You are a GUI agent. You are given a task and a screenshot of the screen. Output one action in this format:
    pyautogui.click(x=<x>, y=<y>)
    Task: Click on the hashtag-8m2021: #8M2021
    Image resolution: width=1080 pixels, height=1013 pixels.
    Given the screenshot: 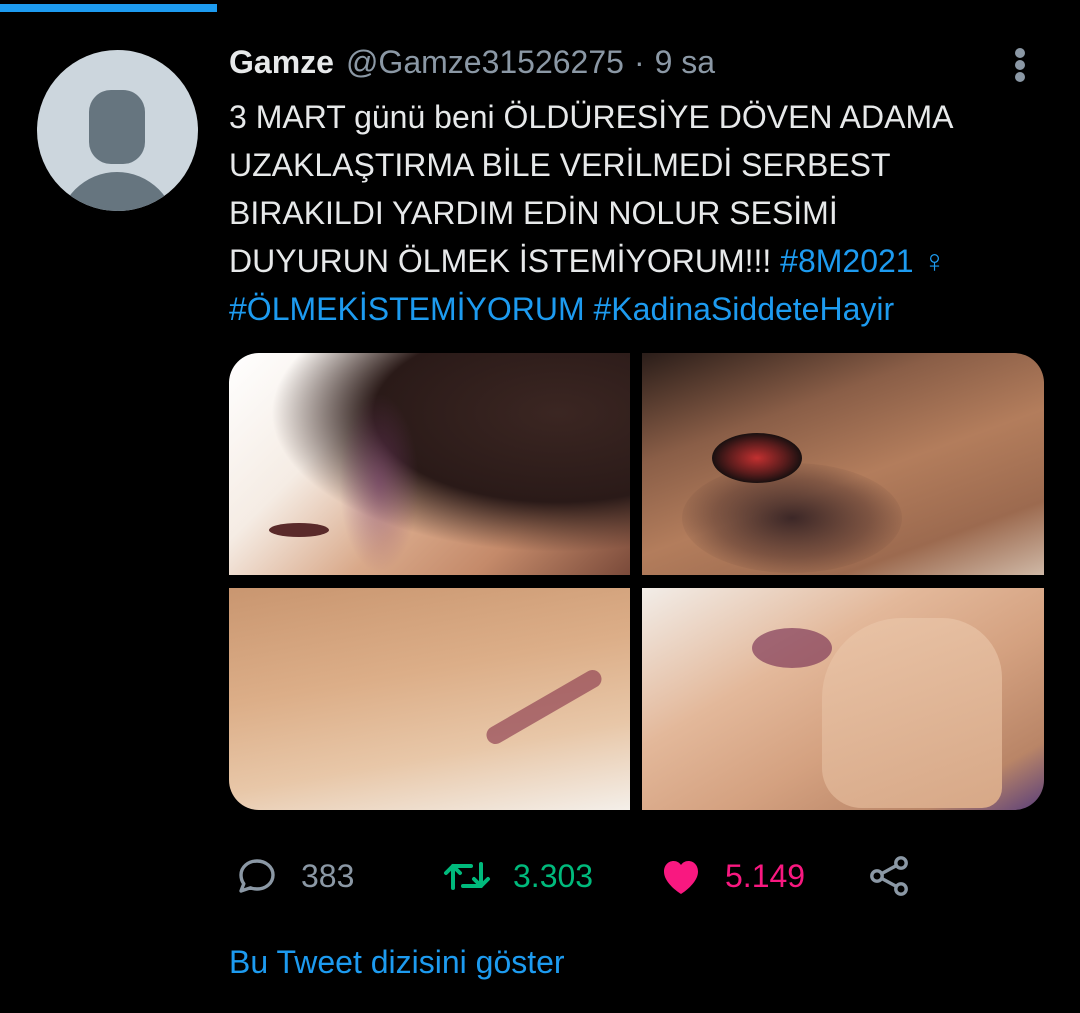 What is the action you would take?
    pyautogui.click(x=846, y=261)
    